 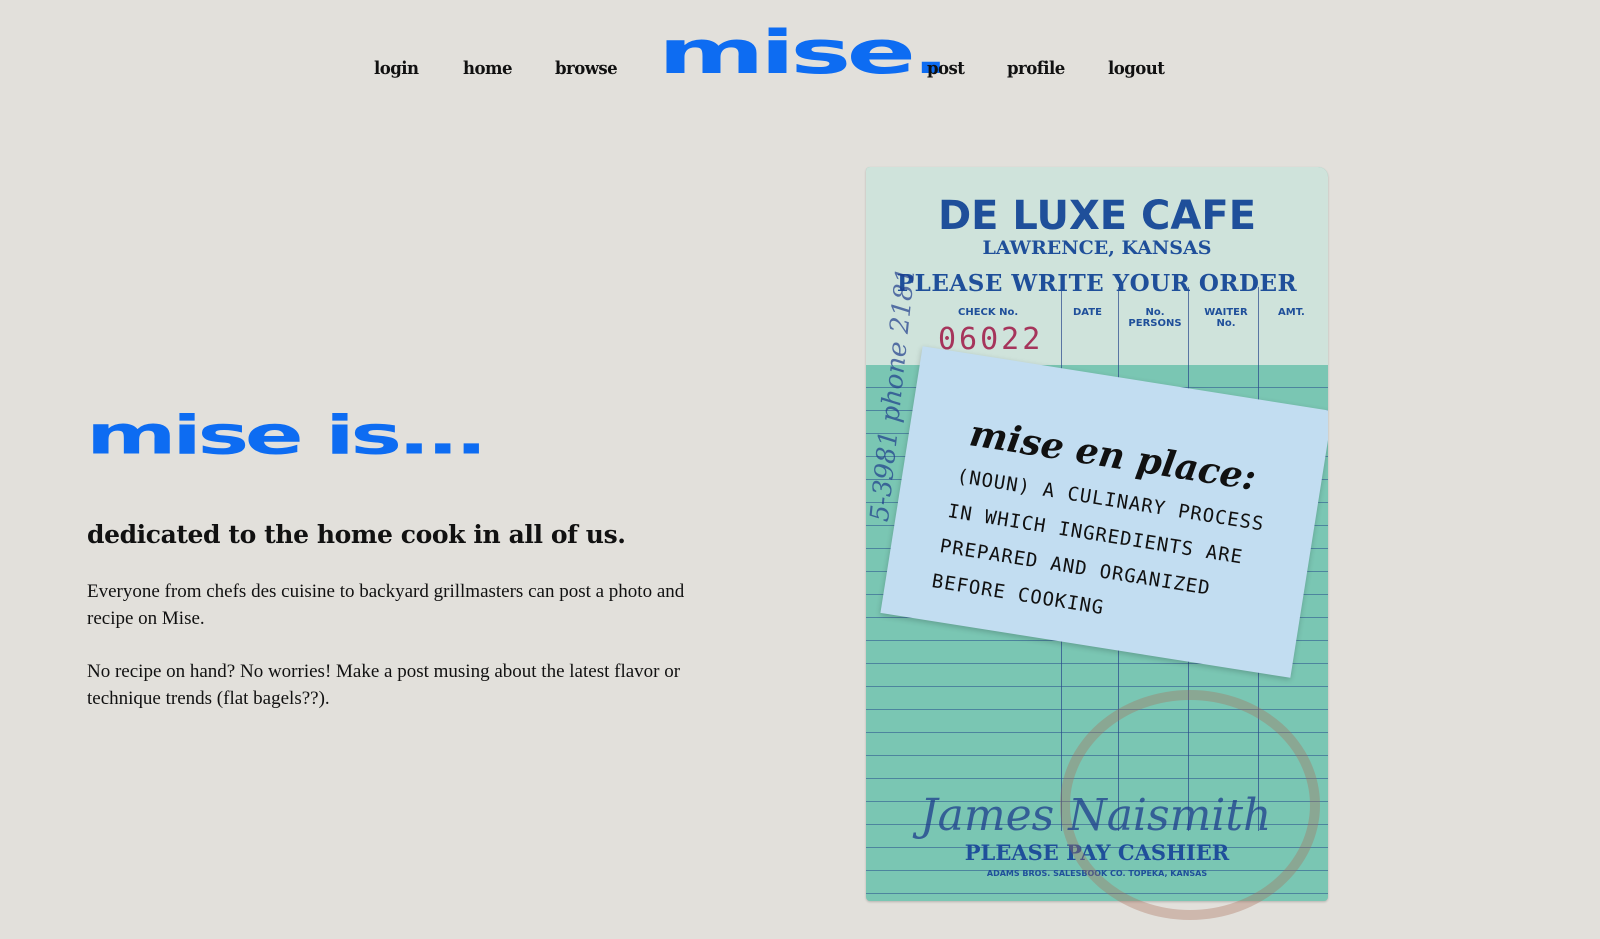 I want to click on nav-home-link: home, so click(x=488, y=68).